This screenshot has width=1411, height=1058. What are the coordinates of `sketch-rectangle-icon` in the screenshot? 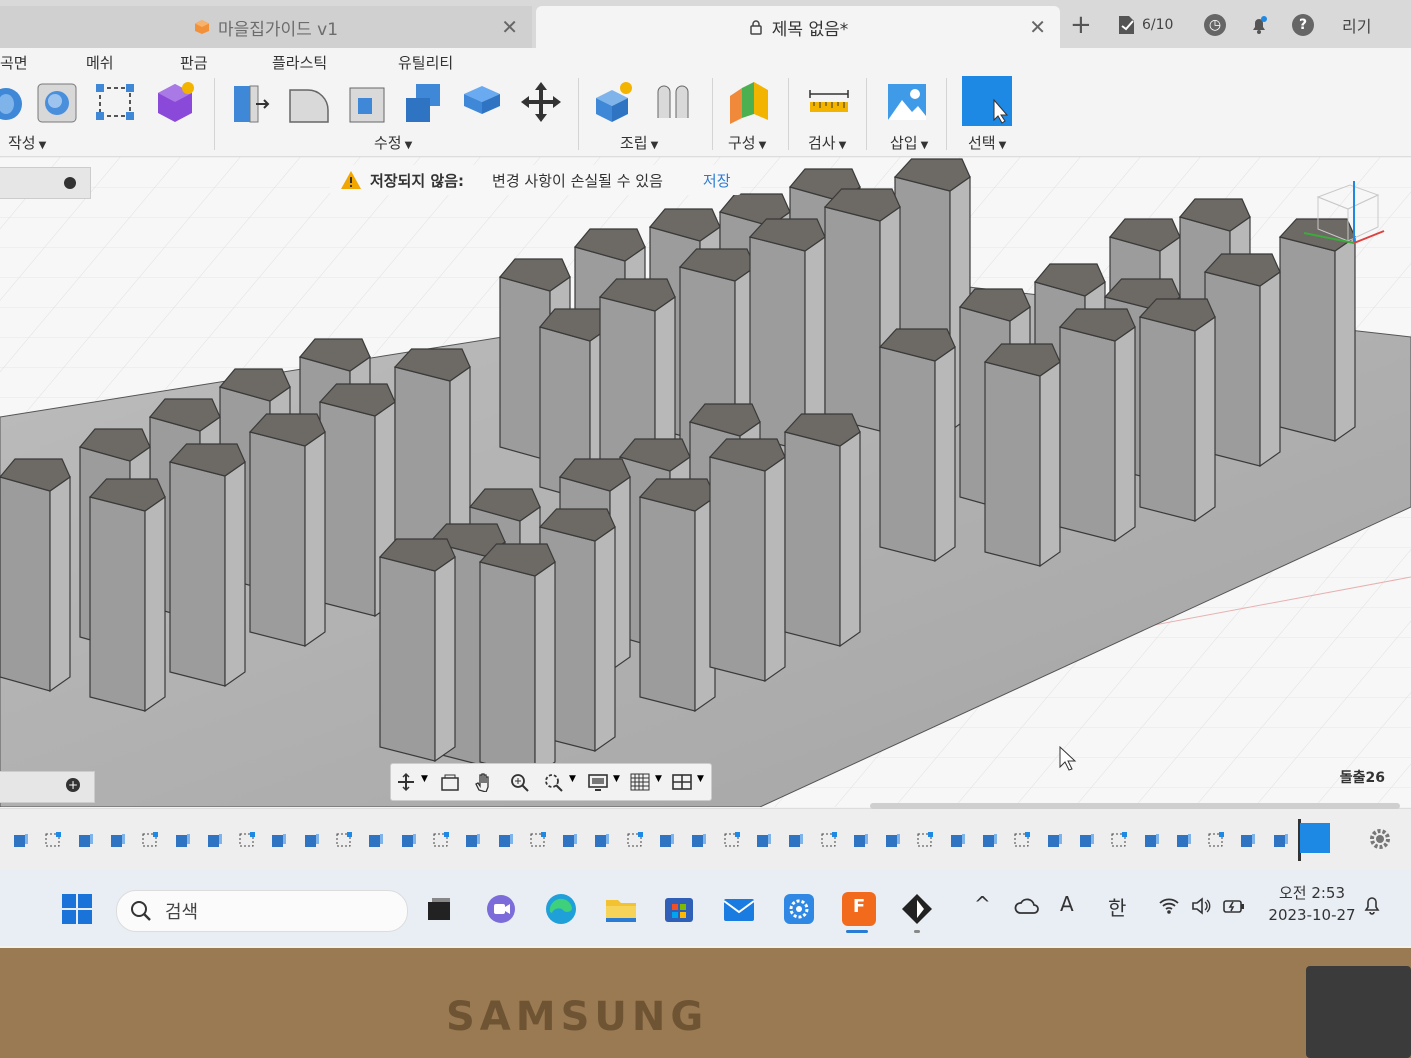 It's located at (115, 102).